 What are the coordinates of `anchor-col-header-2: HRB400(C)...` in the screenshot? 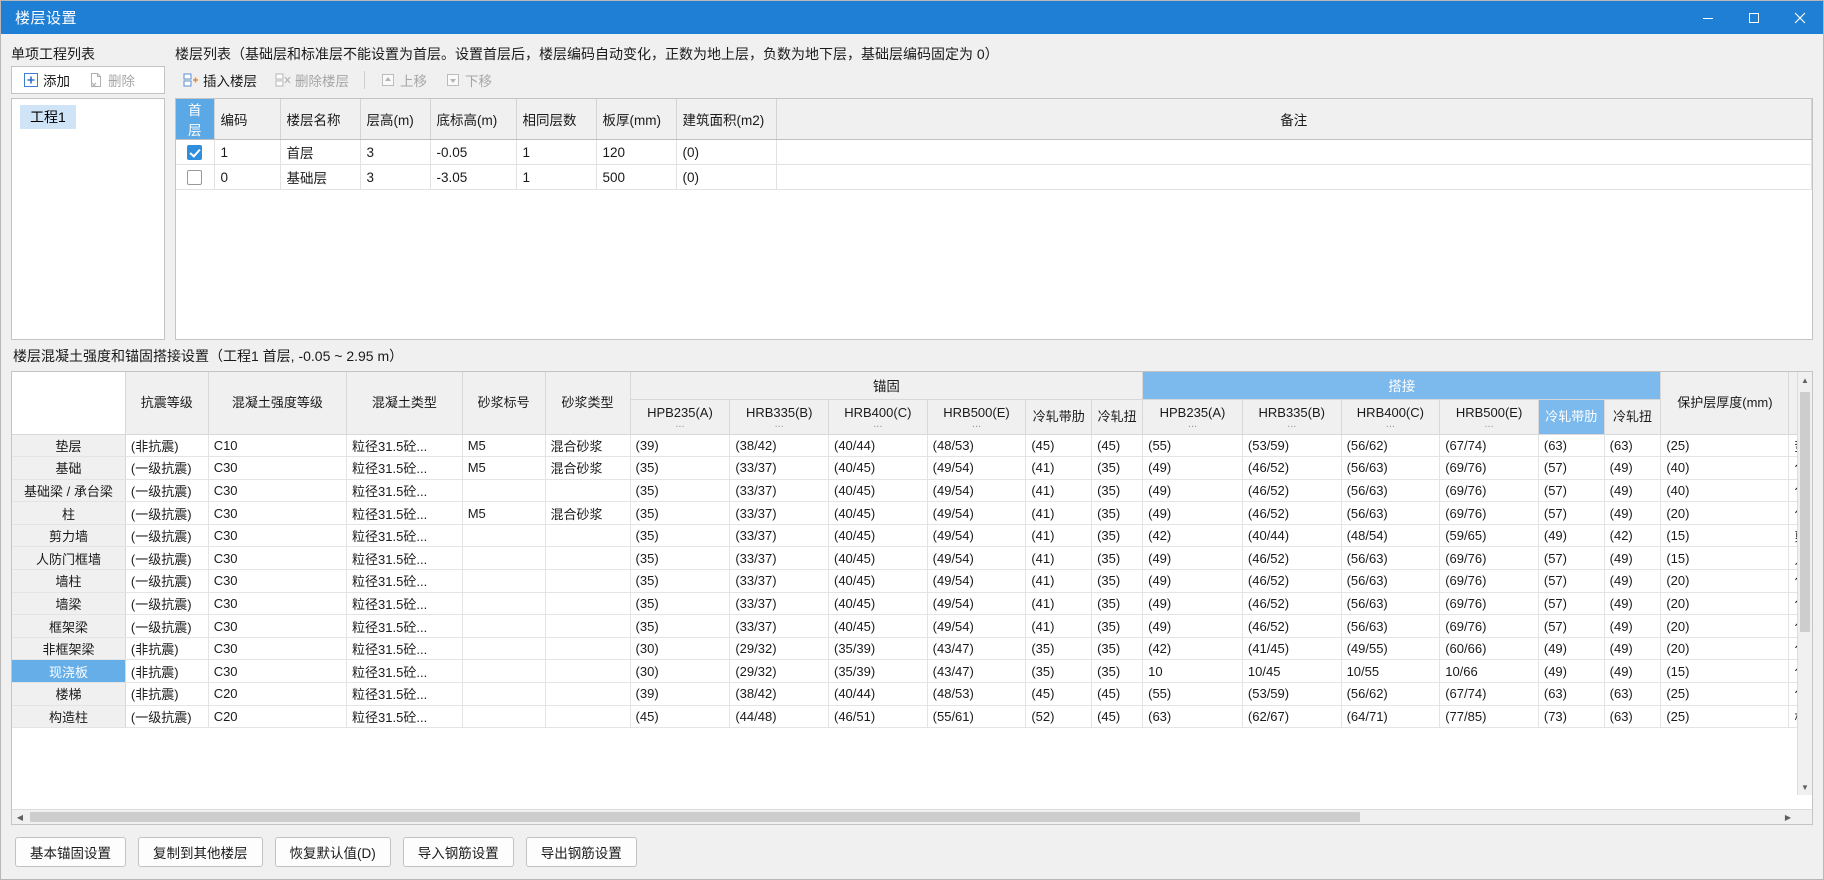 It's located at (878, 417).